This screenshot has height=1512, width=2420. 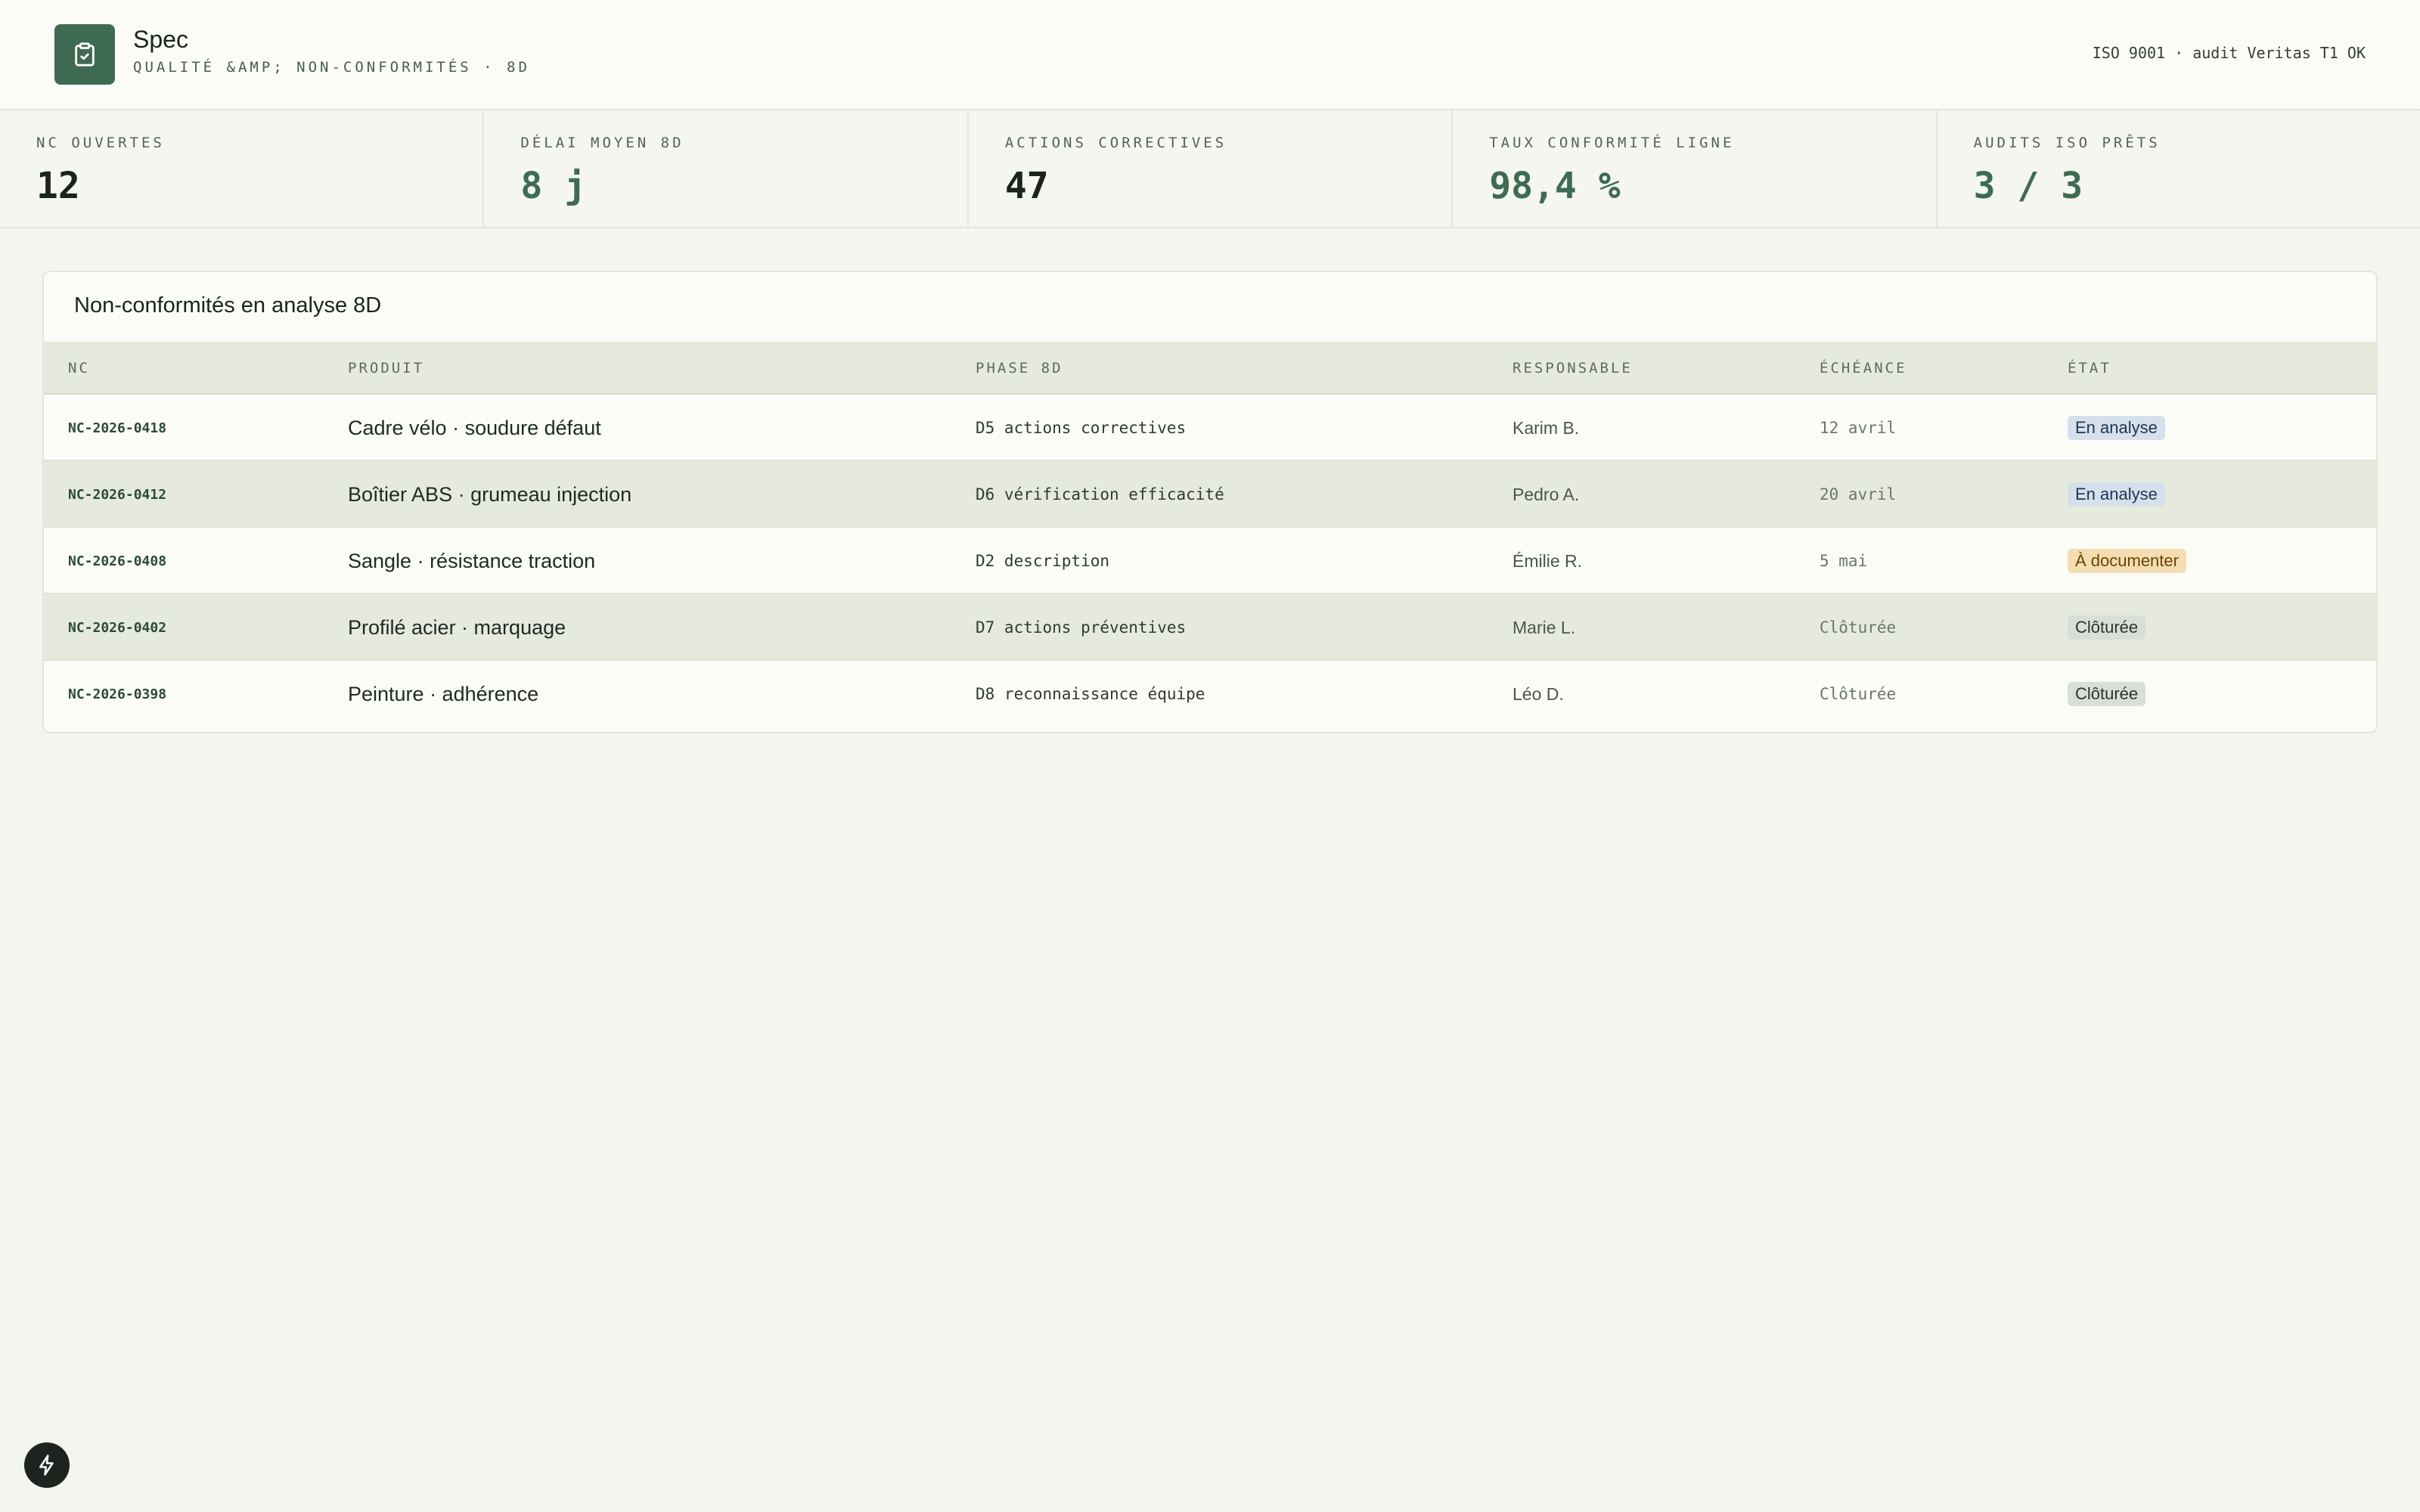 I want to click on owner-name: Karim B., so click(x=1546, y=427).